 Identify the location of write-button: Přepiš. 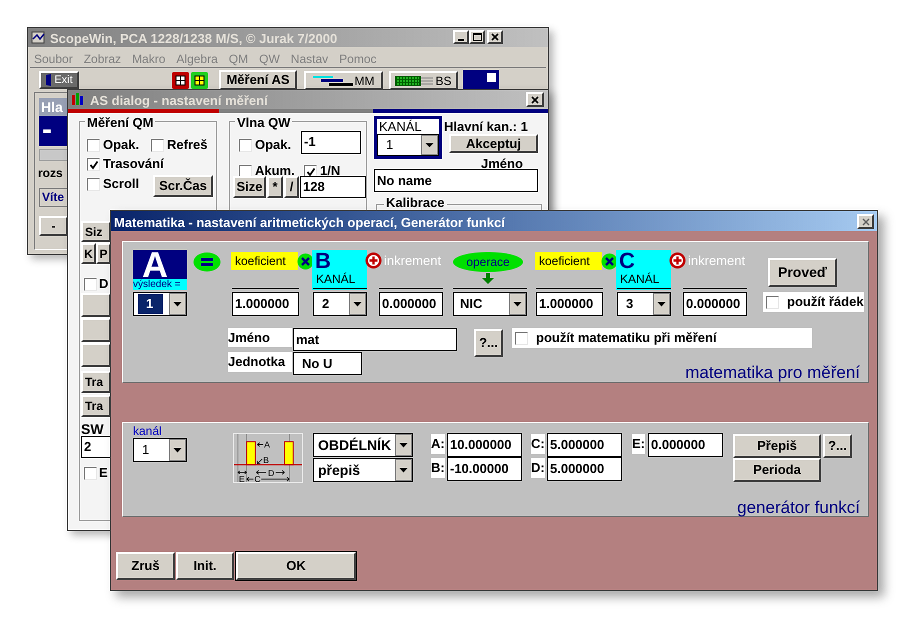
(777, 446).